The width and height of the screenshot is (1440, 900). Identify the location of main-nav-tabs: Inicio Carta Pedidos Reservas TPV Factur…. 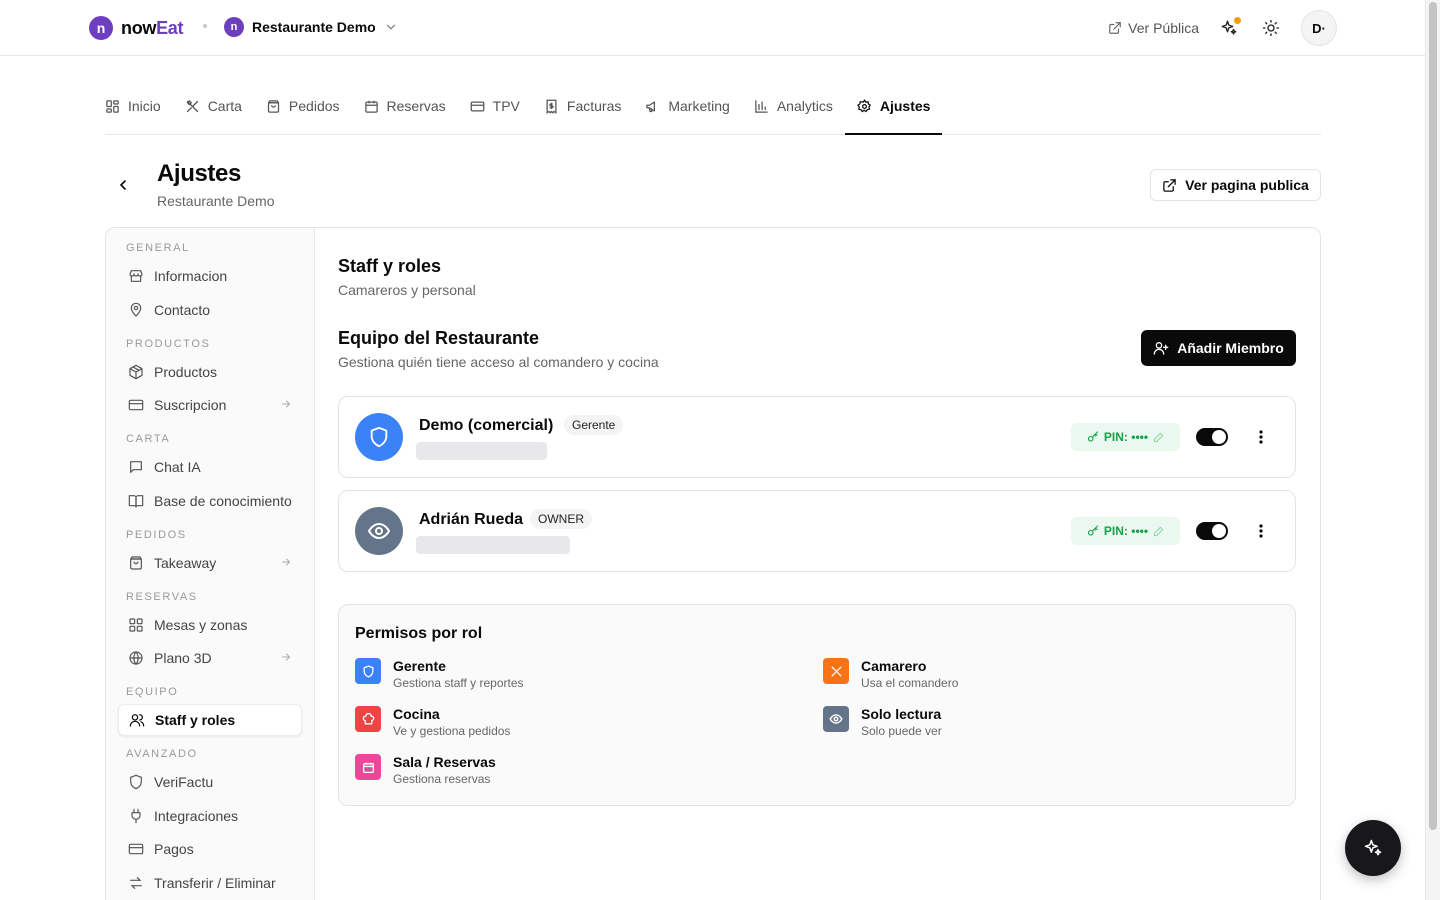
(713, 106).